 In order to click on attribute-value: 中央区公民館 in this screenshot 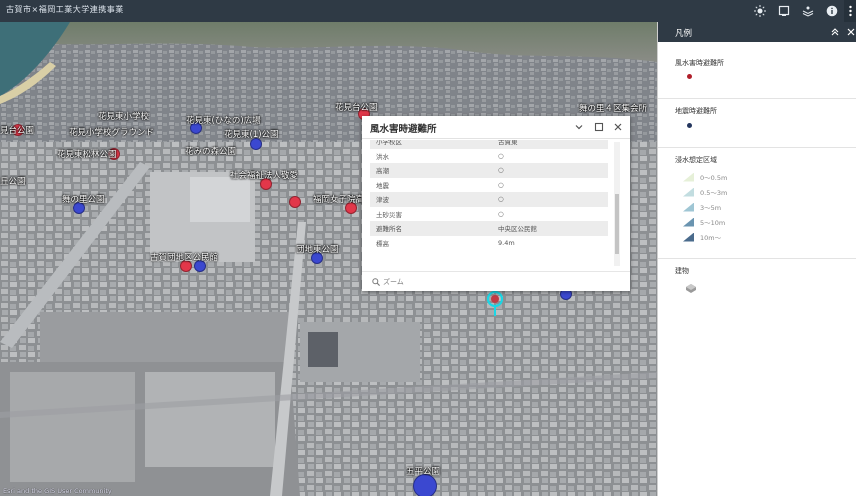, I will do `click(550, 228)`.